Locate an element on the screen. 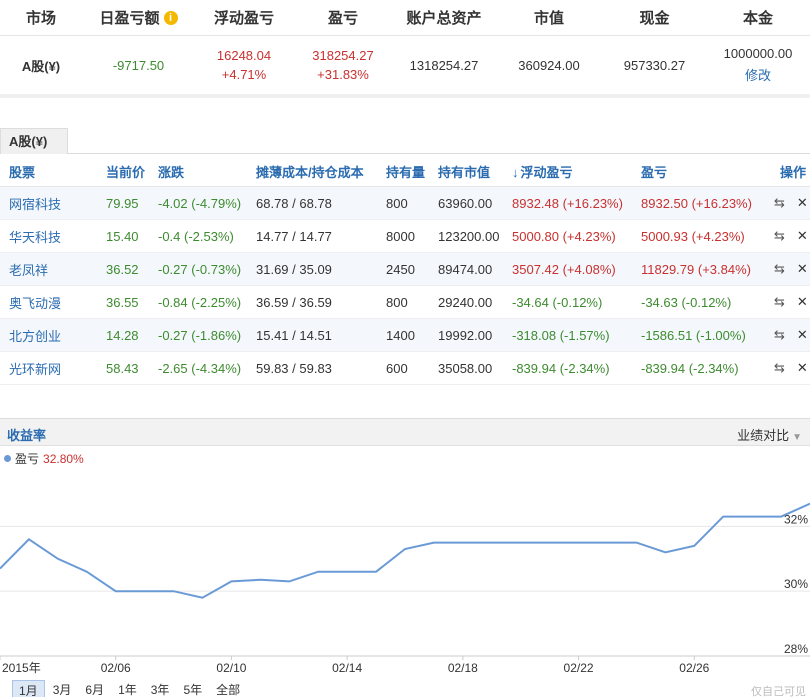 The height and width of the screenshot is (697, 810). pl-cell: 8932.50 (+16.23%) is located at coordinates (696, 203).